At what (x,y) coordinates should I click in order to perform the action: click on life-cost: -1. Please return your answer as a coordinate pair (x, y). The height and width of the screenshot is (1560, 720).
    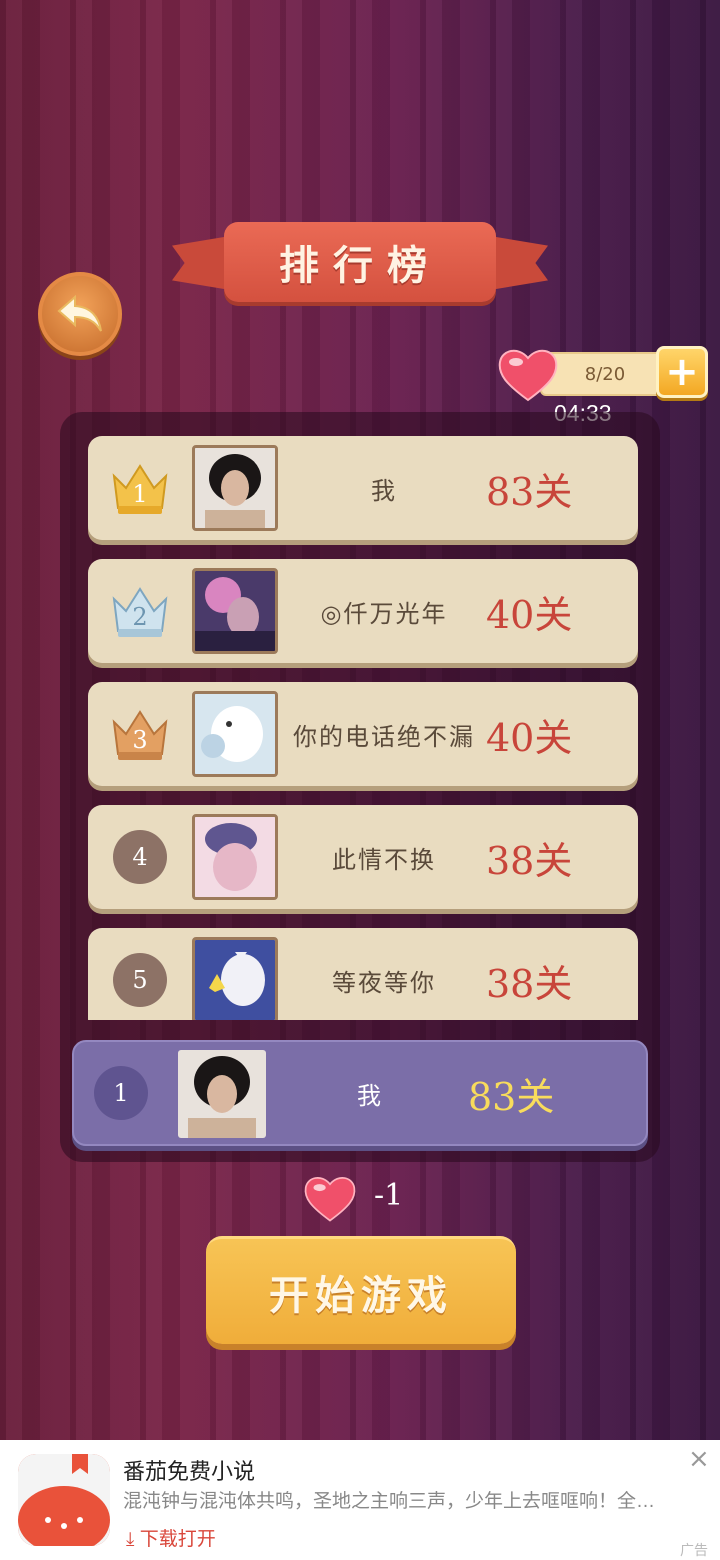
    Looking at the image, I should click on (362, 1198).